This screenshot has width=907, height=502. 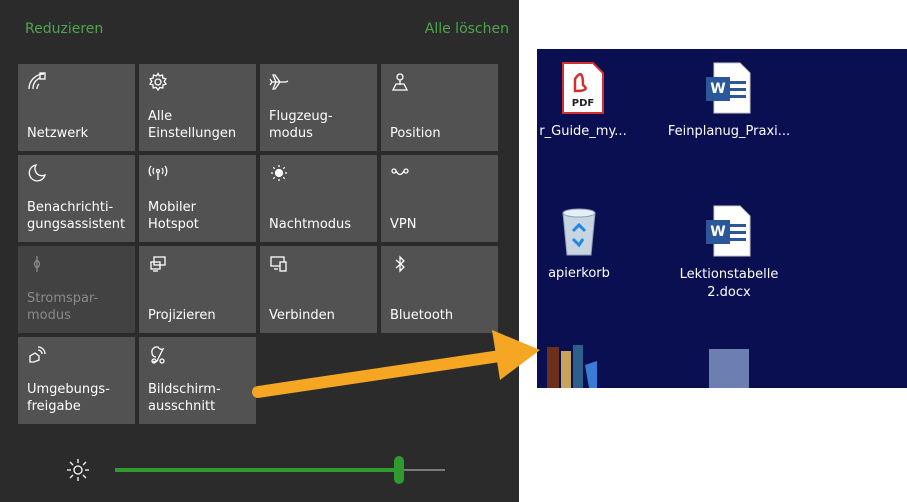 What do you see at coordinates (197, 380) in the screenshot?
I see `tile-screen-snip: Bildschirm- ausschnitt` at bounding box center [197, 380].